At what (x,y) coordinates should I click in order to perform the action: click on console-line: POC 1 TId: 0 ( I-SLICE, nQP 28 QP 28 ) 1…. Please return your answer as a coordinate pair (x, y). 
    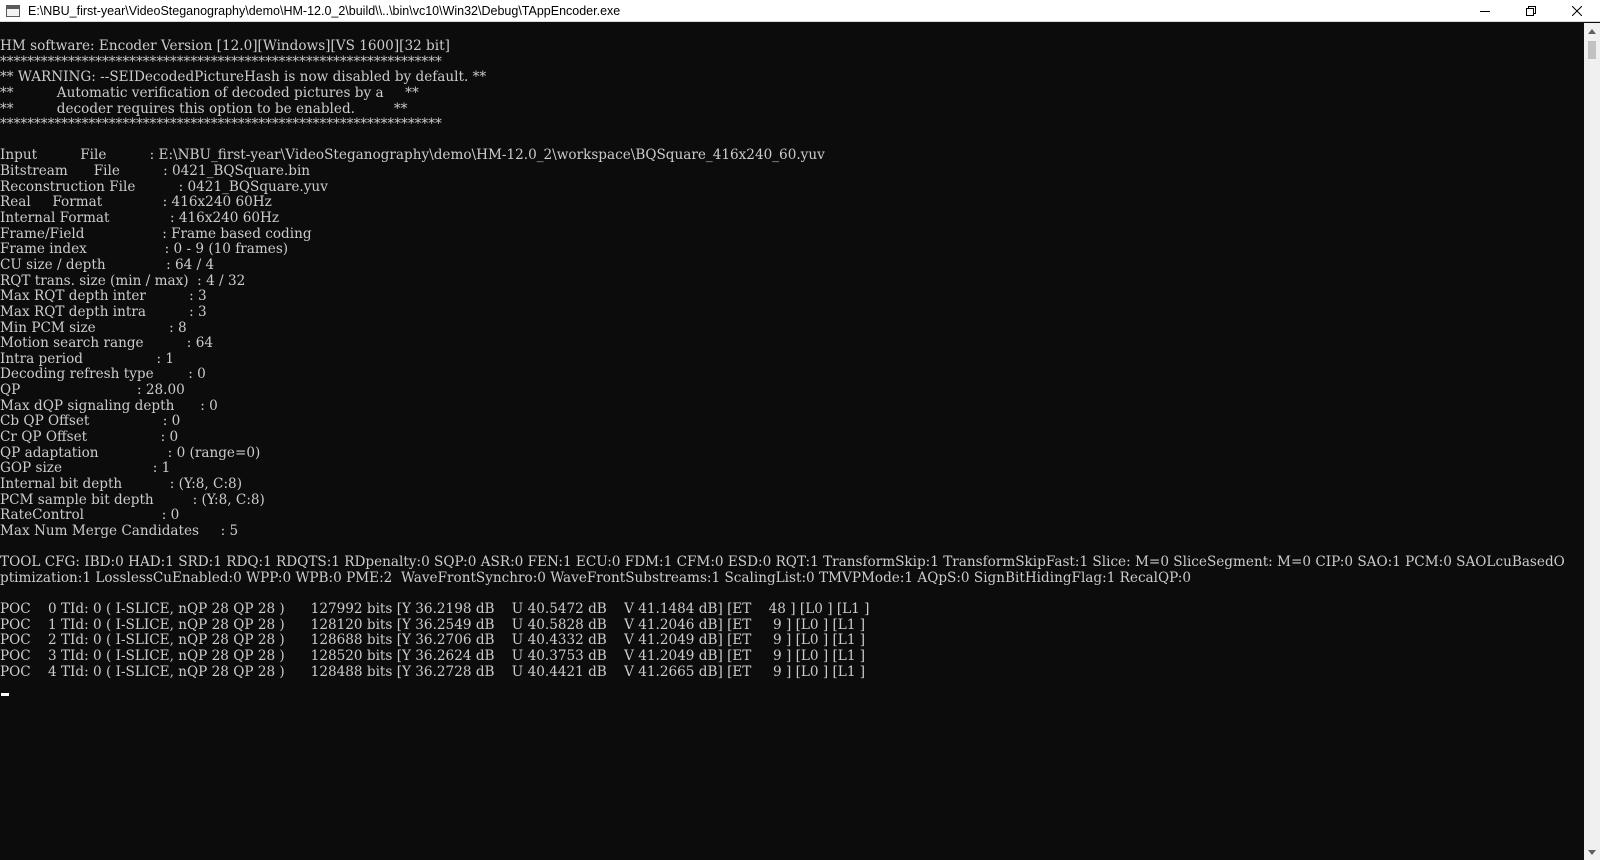
    Looking at the image, I should click on (433, 624).